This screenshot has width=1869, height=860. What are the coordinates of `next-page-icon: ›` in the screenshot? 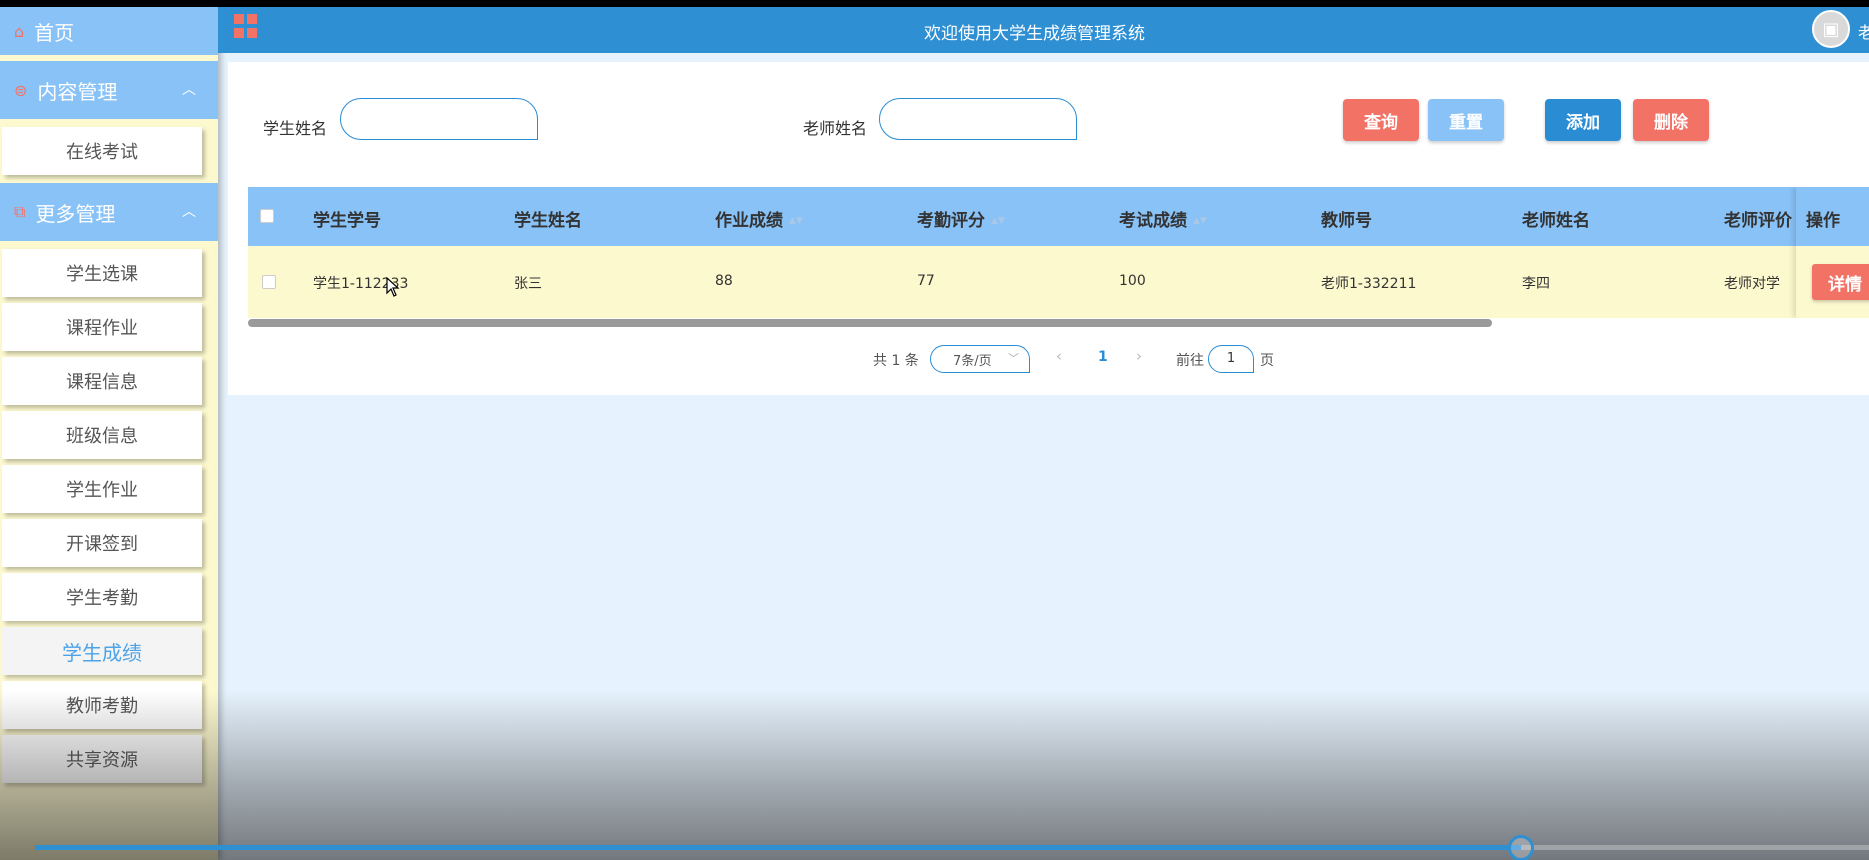 It's located at (1139, 356).